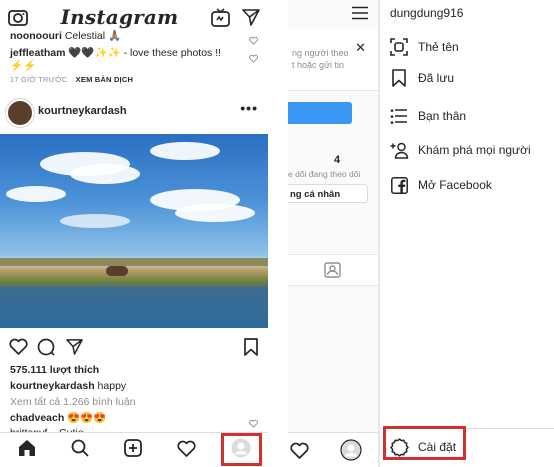 Image resolution: width=554 pixels, height=467 pixels. What do you see at coordinates (399, 150) in the screenshot?
I see `add-person-icon` at bounding box center [399, 150].